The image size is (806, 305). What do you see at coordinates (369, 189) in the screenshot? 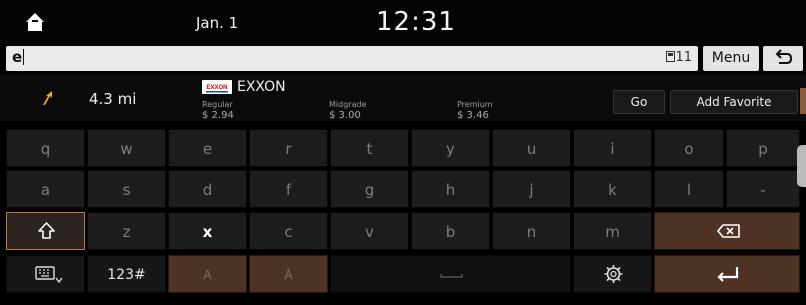
I see `key-g: g` at bounding box center [369, 189].